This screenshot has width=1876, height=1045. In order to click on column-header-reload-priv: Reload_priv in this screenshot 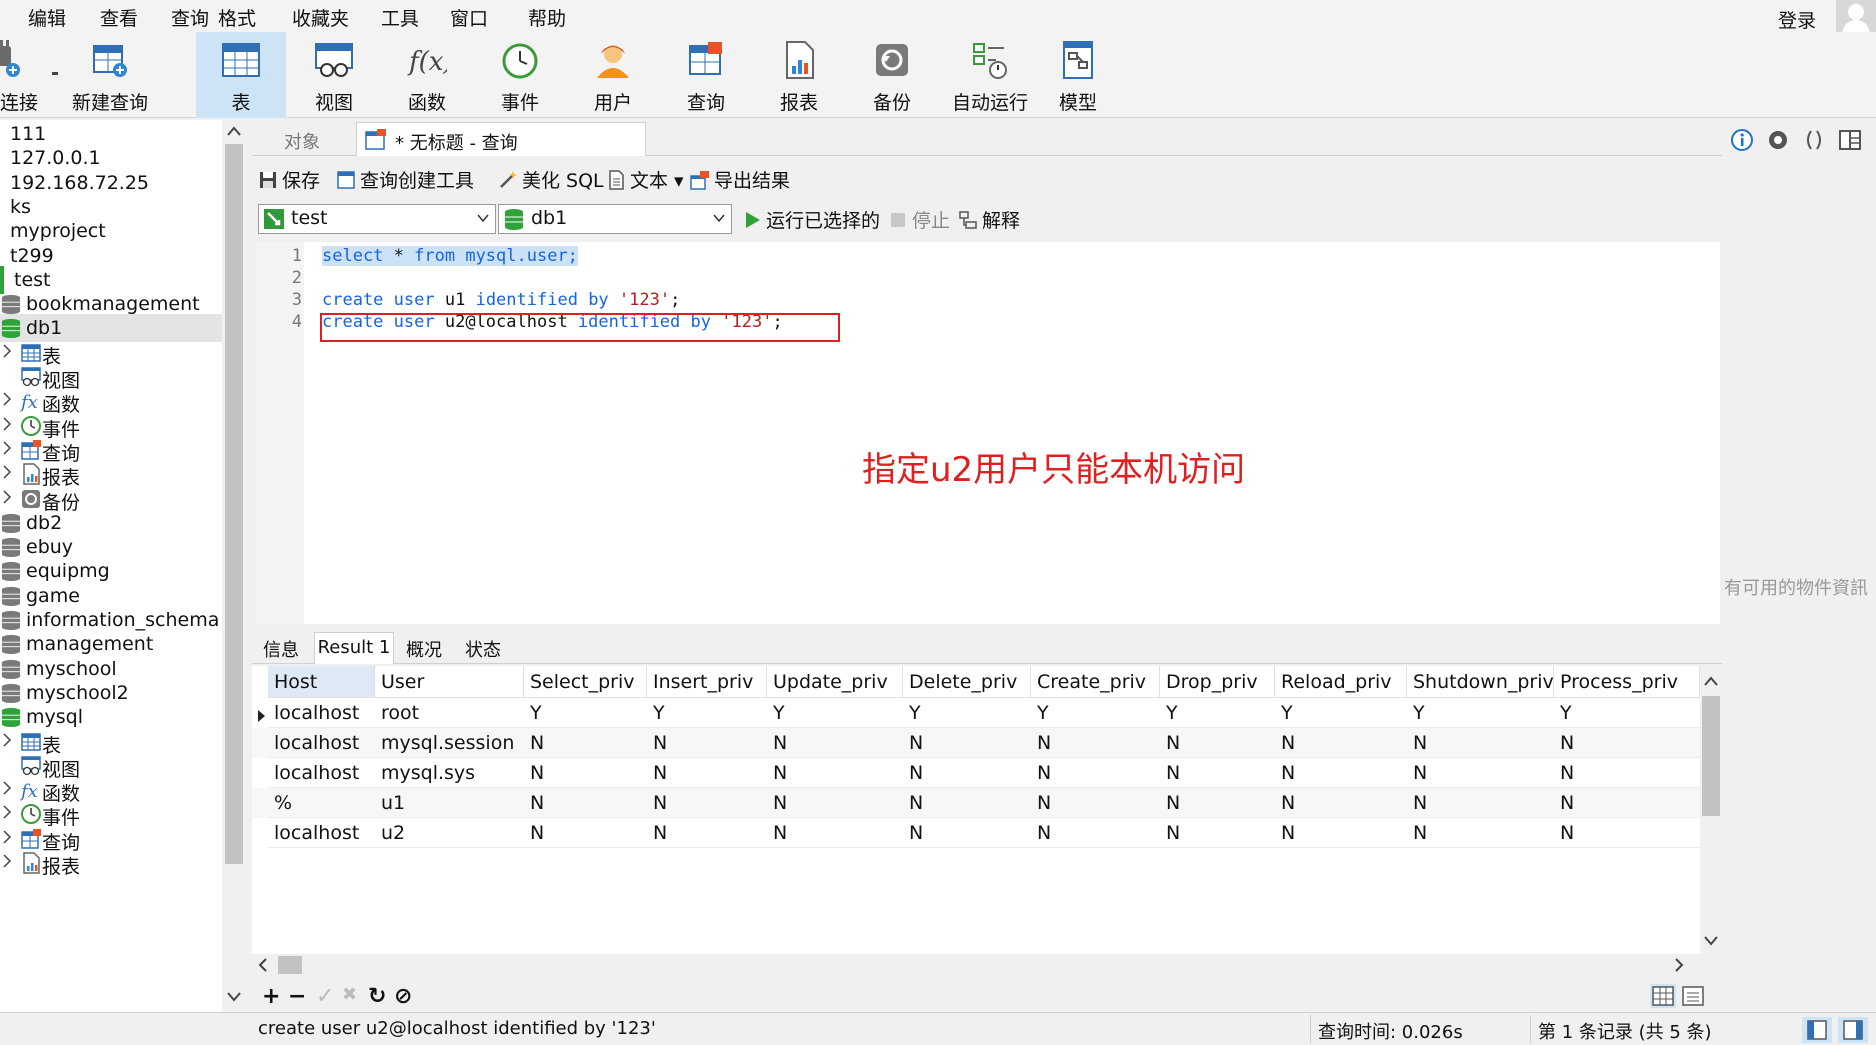, I will do `click(1341, 682)`.